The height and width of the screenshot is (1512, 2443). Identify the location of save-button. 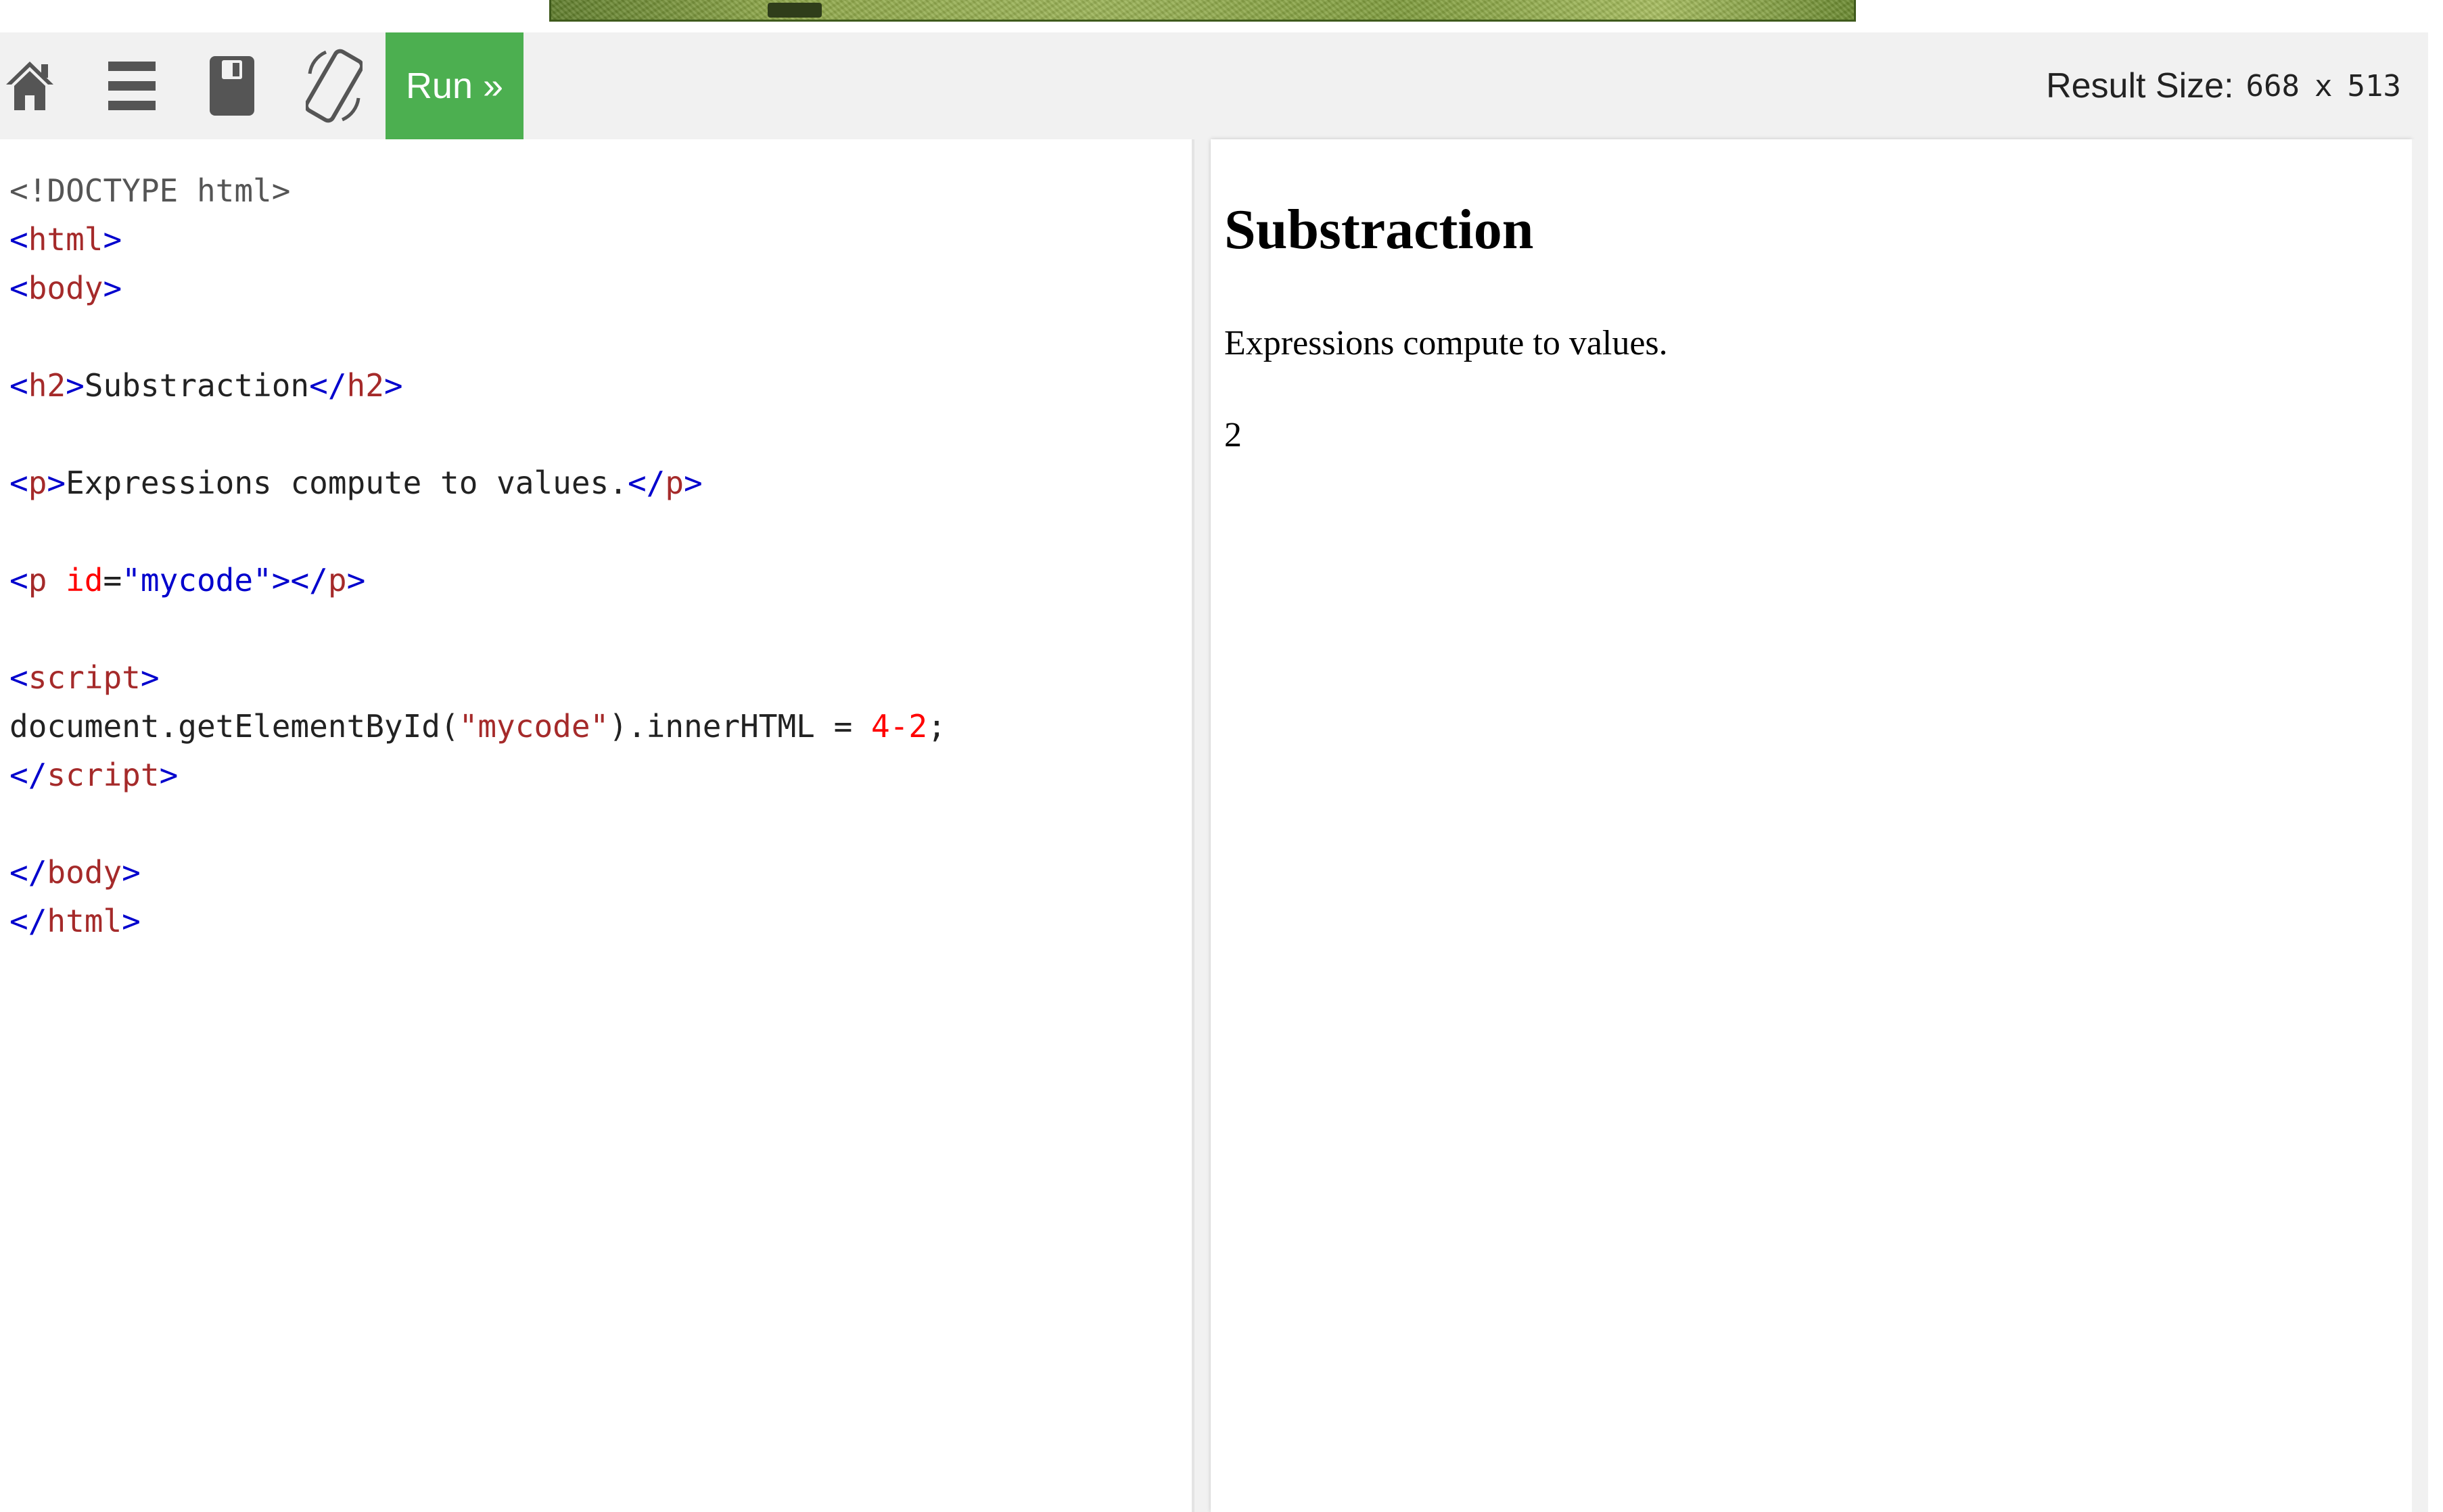
(232, 85).